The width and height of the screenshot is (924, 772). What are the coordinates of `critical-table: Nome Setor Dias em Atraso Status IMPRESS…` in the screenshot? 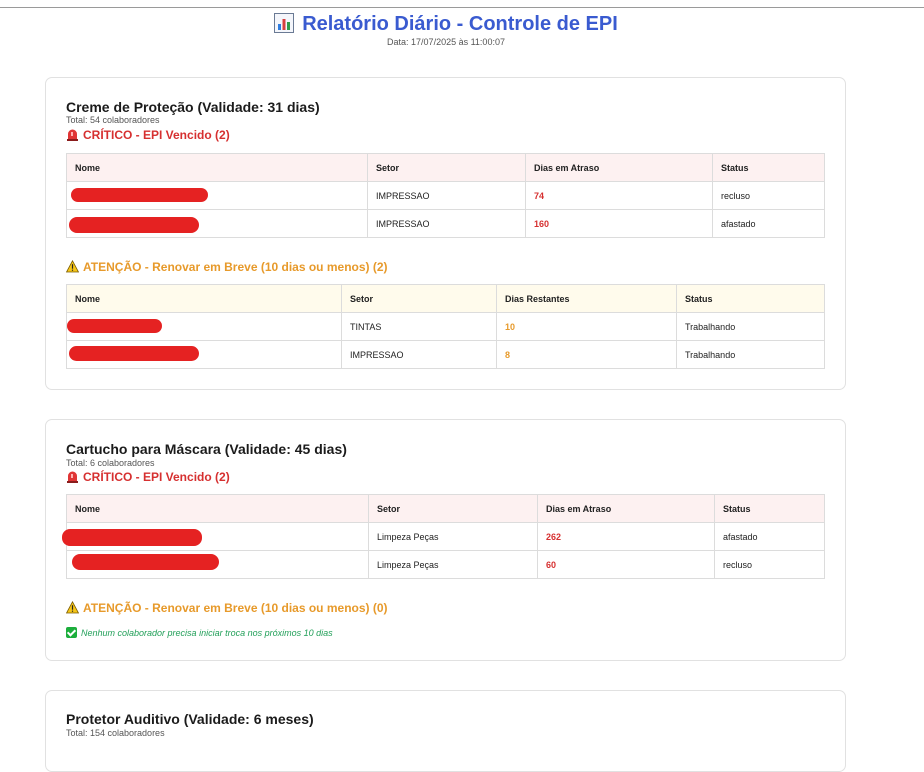 It's located at (445, 195).